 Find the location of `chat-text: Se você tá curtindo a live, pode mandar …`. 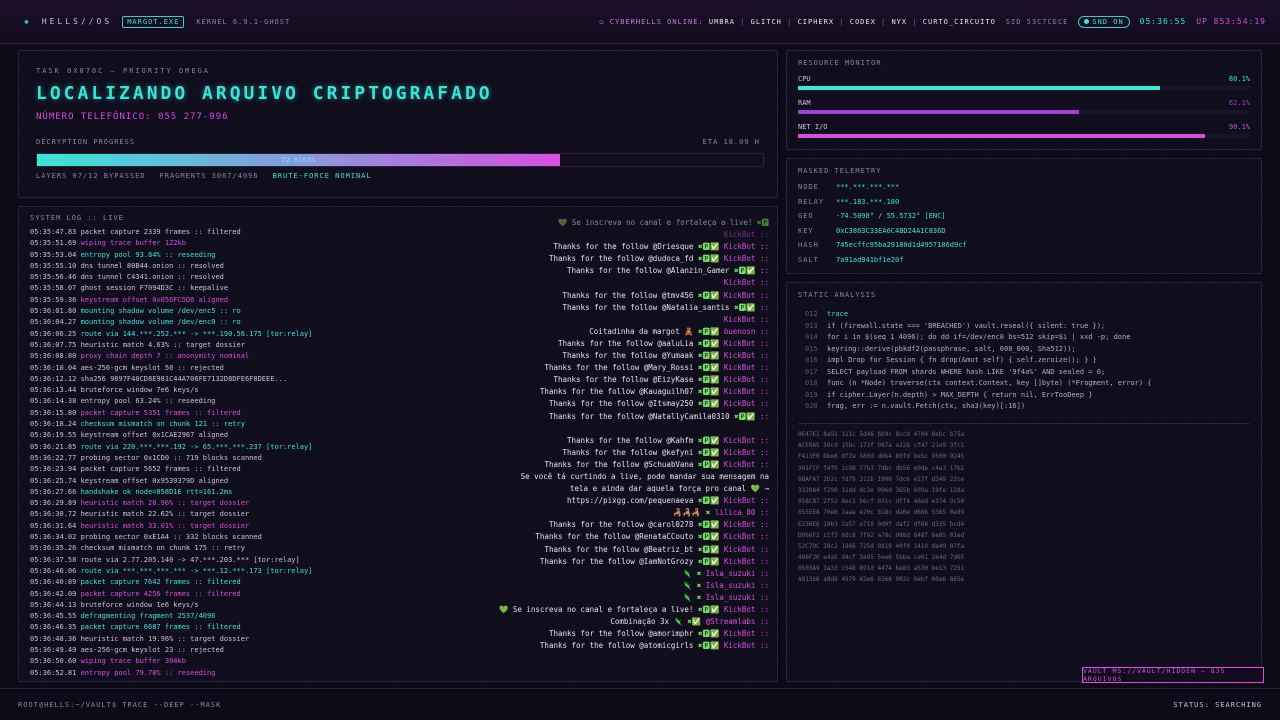

chat-text: Se você tá curtindo a live, pode mandar … is located at coordinates (644, 476).